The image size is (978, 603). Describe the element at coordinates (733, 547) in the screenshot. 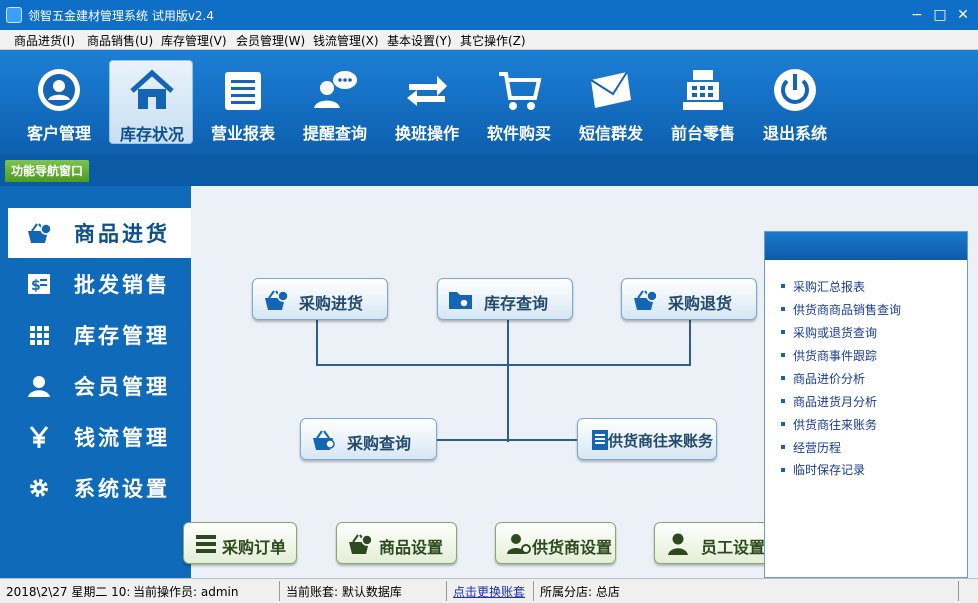

I see `button-label: 员工设置` at that location.